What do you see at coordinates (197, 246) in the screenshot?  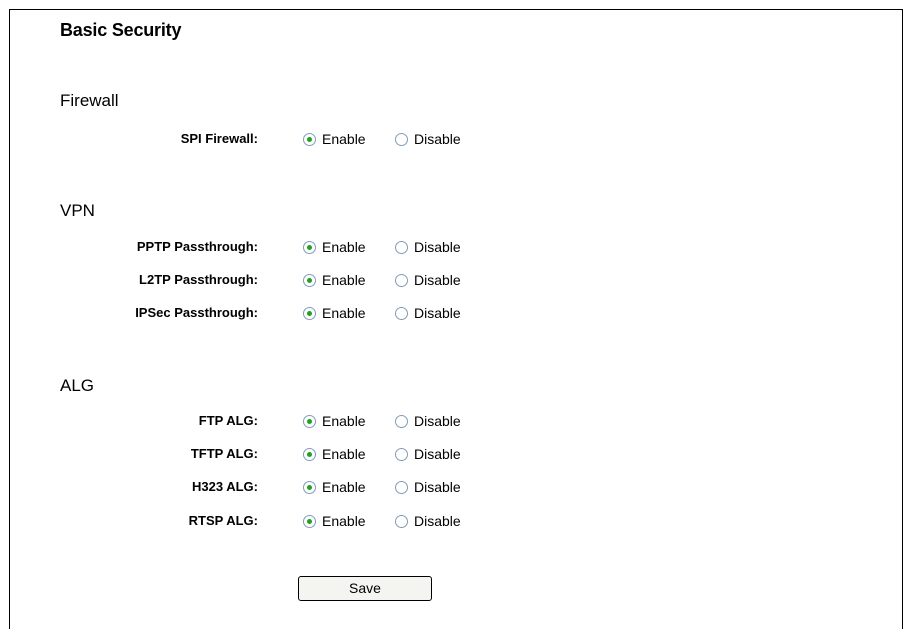 I see `setting-label: PPTP Passthrough:` at bounding box center [197, 246].